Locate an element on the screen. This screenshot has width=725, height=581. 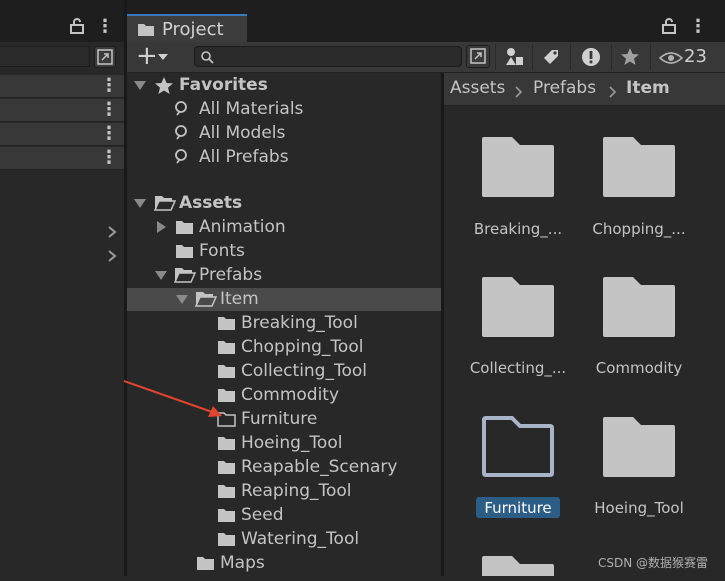
tree-child-folder: Chopping_Tool is located at coordinates (302, 347).